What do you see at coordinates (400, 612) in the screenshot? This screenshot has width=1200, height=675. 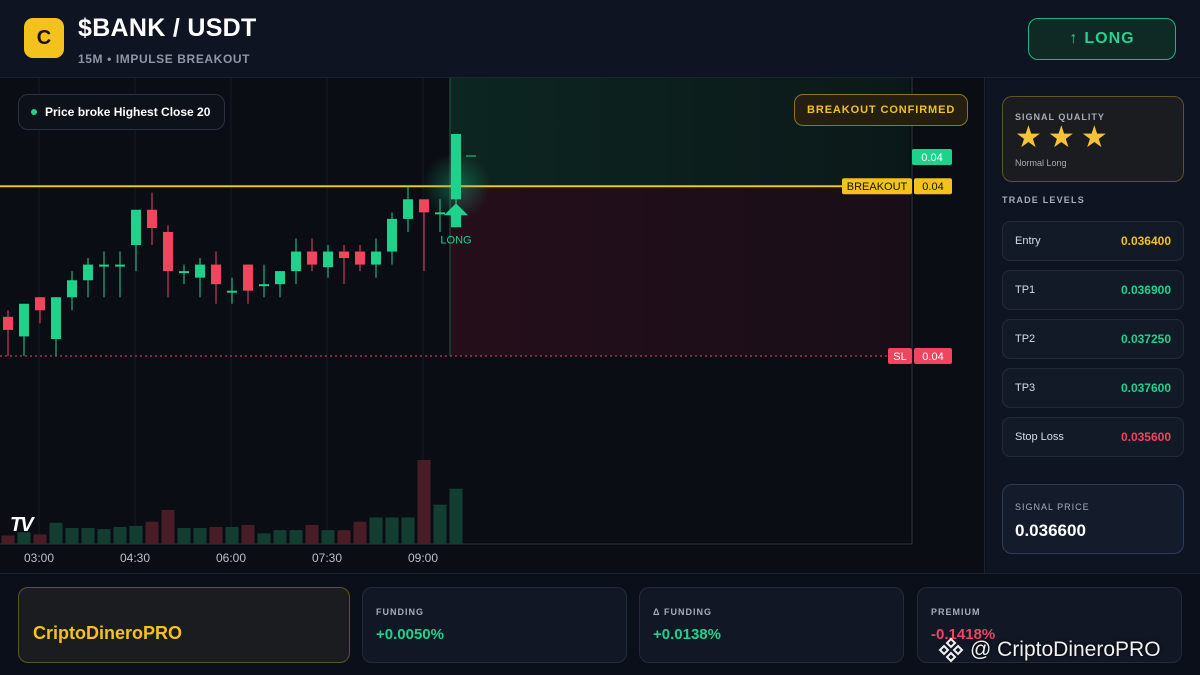 I see `funding-label: FUNDING` at bounding box center [400, 612].